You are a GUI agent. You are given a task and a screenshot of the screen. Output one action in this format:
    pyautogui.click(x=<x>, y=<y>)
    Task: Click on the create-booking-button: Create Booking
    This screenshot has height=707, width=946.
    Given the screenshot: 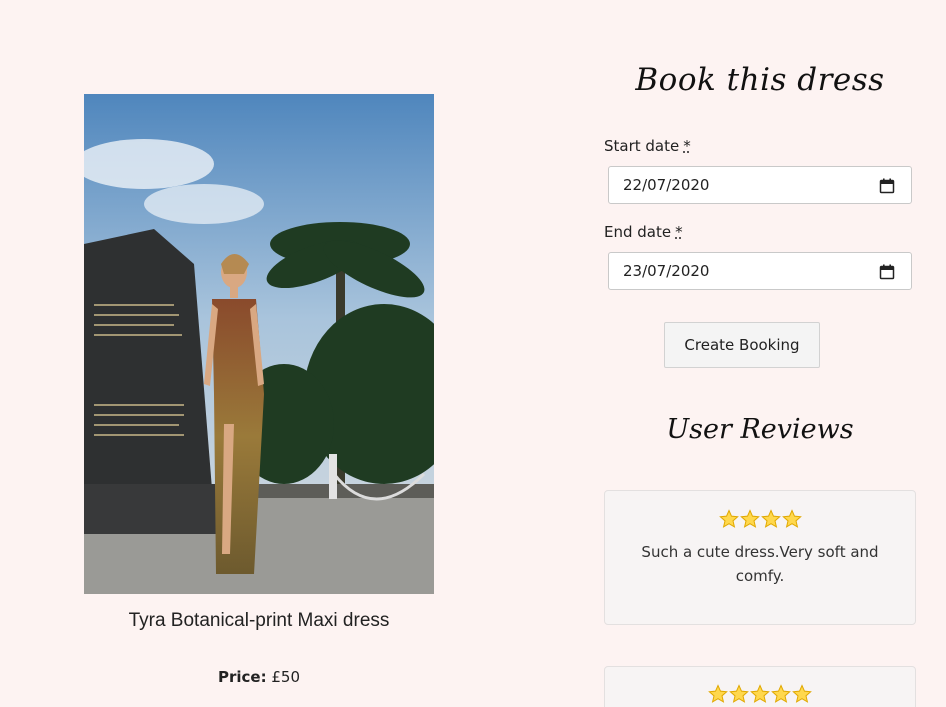 What is the action you would take?
    pyautogui.click(x=742, y=345)
    